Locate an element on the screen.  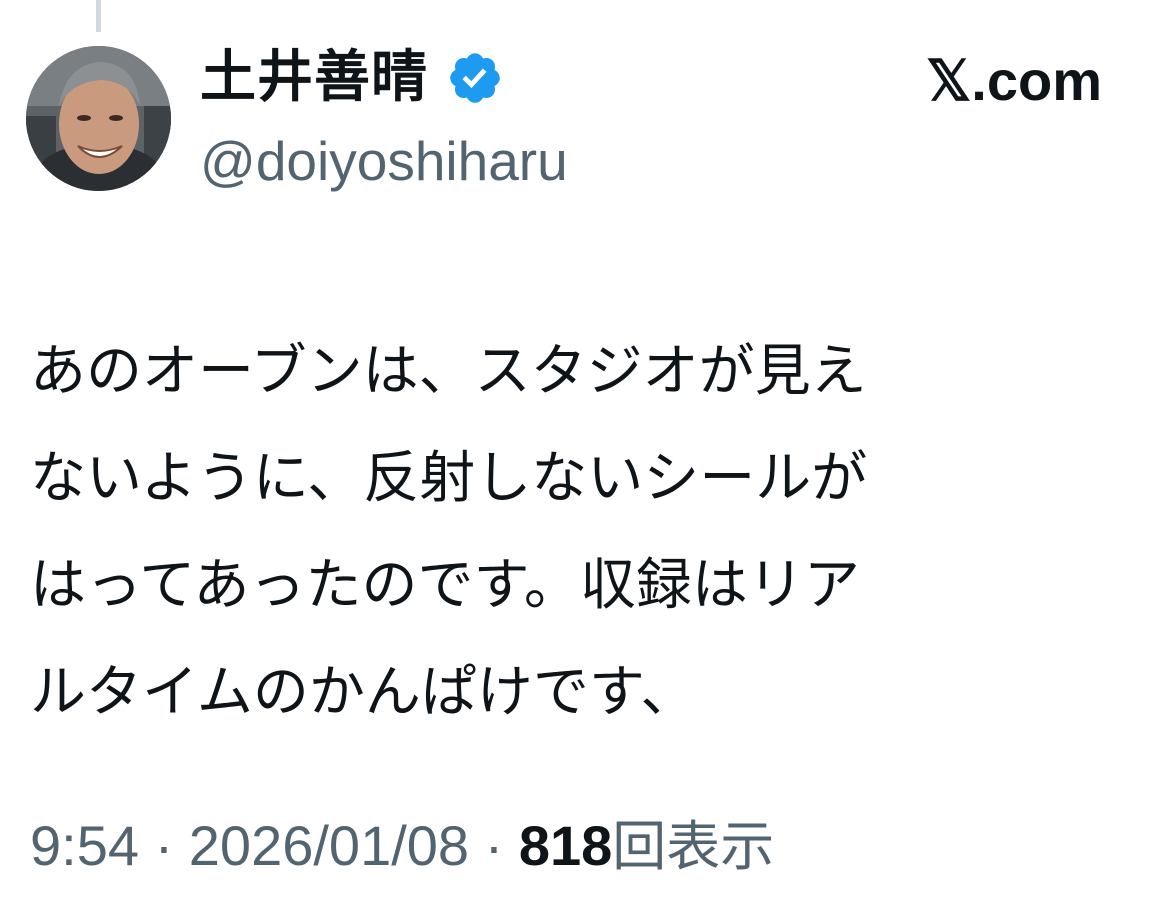
thread-connector-line is located at coordinates (98, 16).